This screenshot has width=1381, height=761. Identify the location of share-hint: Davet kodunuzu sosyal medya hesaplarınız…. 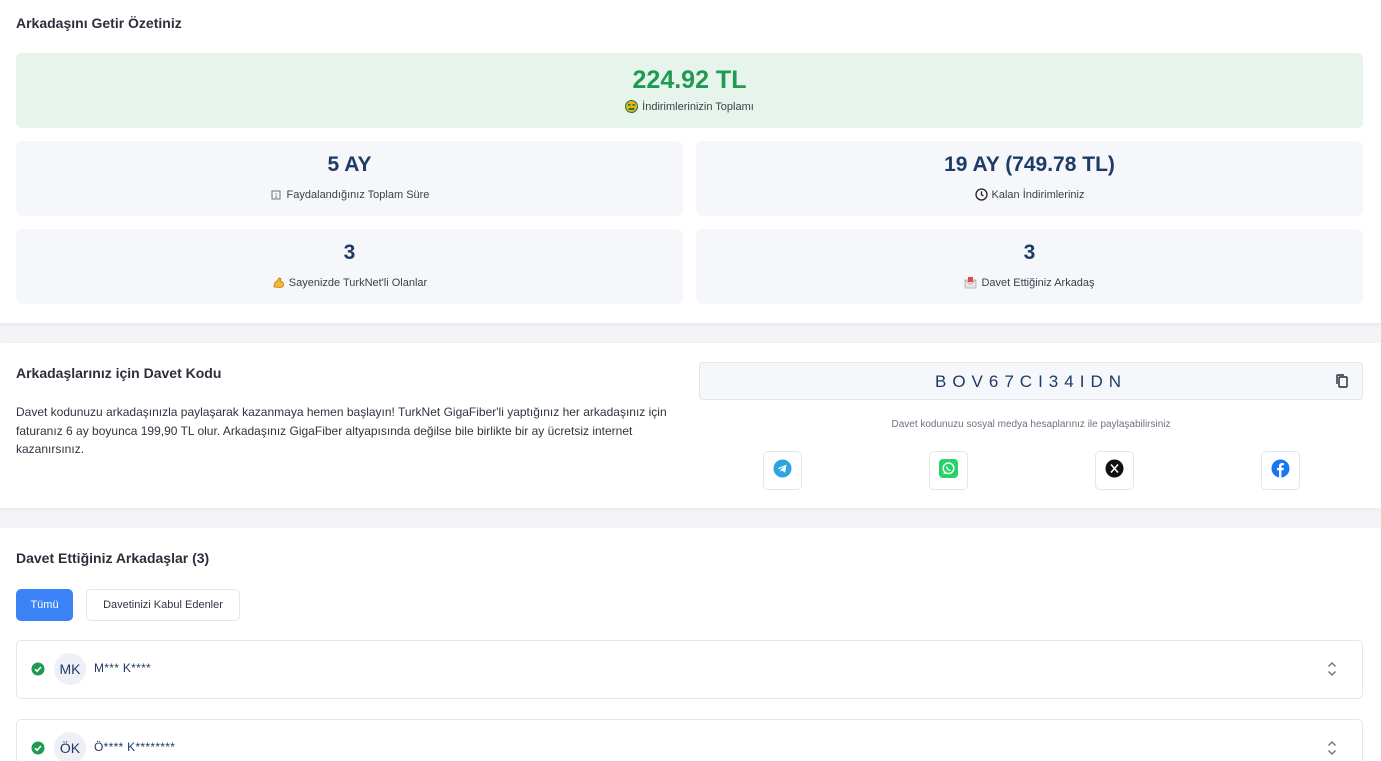
(1031, 424).